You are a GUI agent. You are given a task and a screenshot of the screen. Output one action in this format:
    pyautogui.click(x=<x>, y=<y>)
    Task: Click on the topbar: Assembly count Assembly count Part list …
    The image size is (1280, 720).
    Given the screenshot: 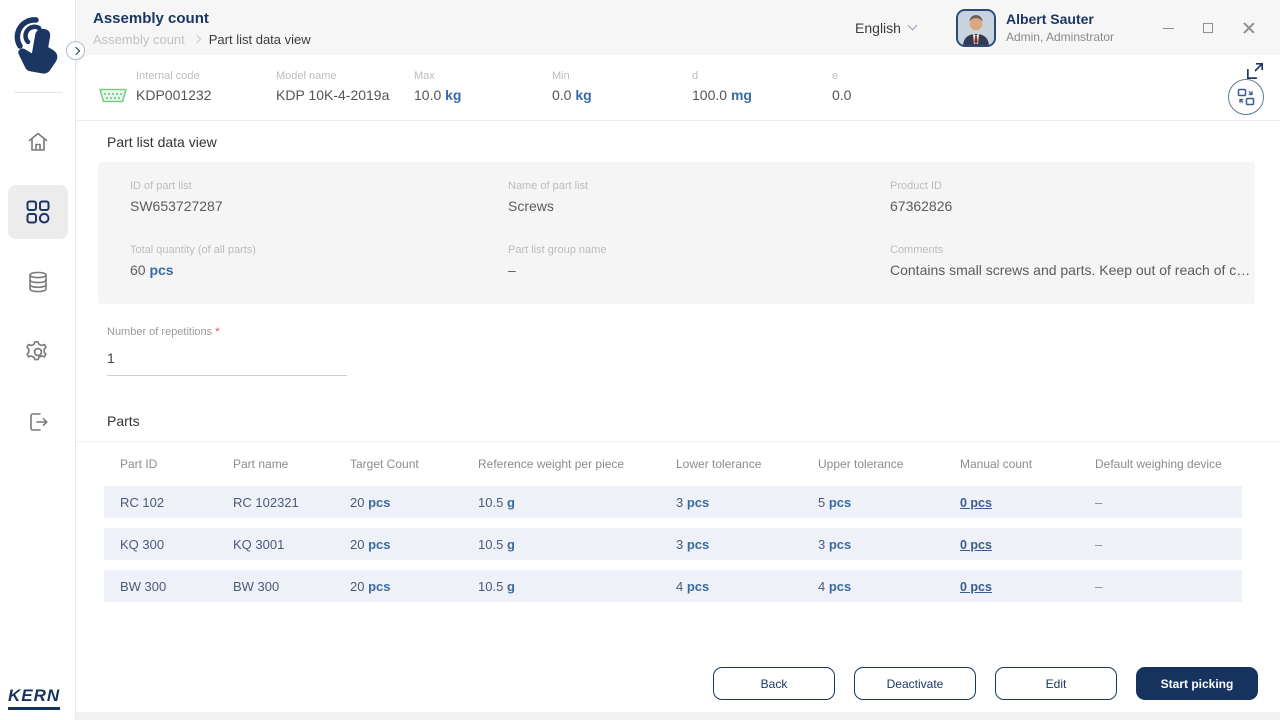 What is the action you would take?
    pyautogui.click(x=678, y=27)
    